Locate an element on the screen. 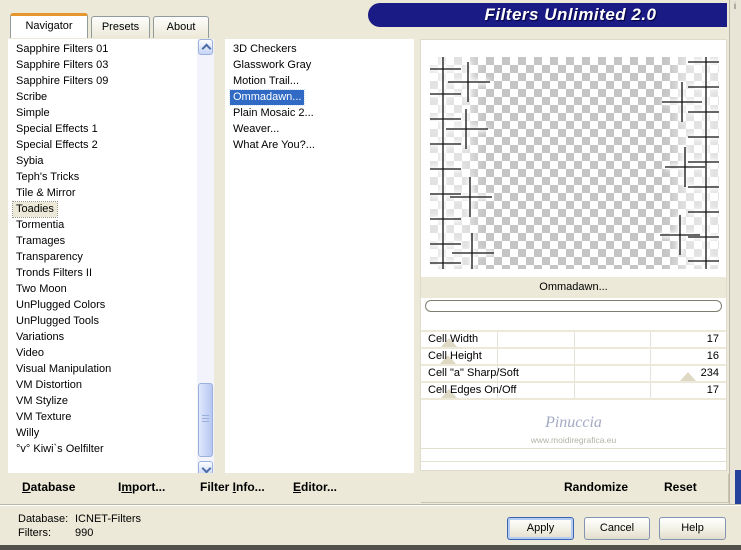 This screenshot has height=550, width=741. category-item: Special Effects 1 is located at coordinates (102, 129).